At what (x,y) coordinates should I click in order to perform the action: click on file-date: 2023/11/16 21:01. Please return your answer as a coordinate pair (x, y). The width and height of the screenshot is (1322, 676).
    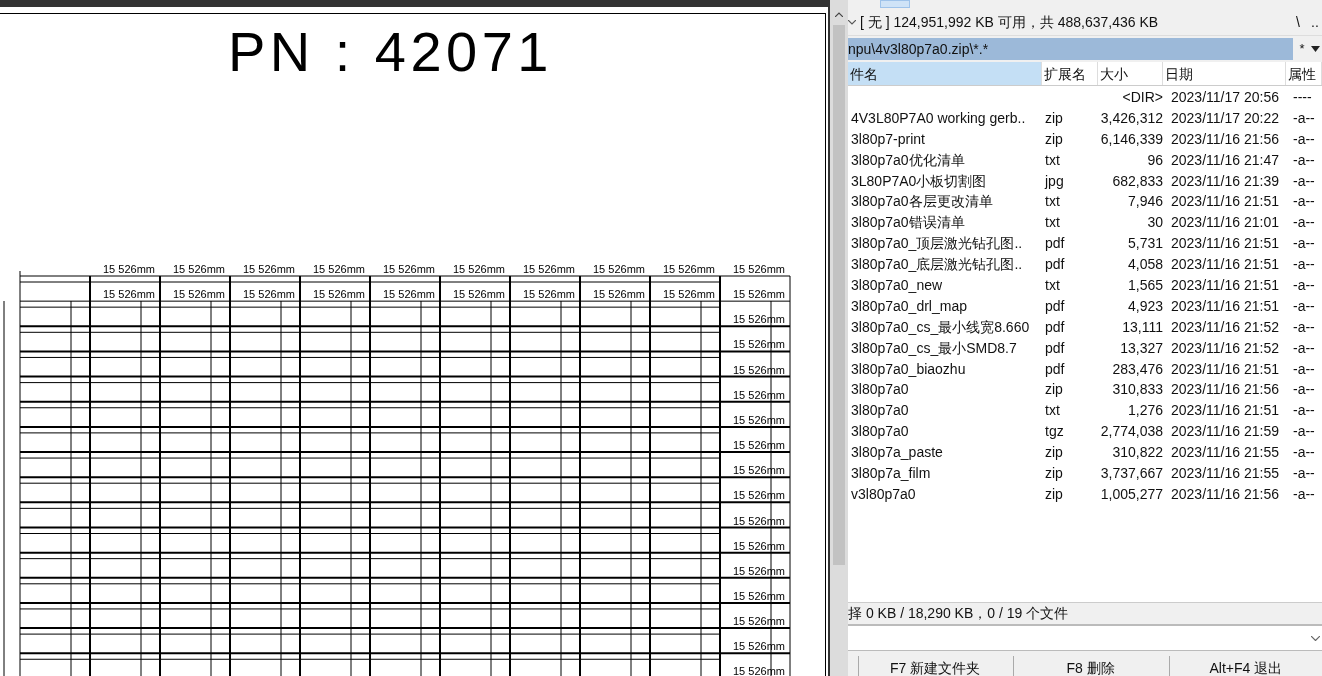
    Looking at the image, I should click on (1225, 223).